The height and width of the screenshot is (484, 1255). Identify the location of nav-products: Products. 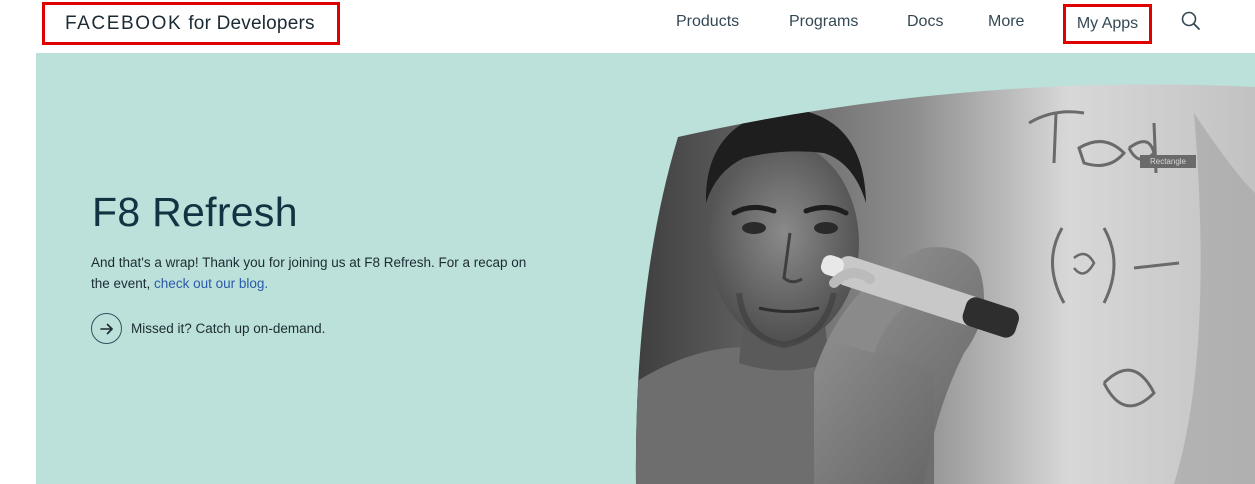
(707, 22).